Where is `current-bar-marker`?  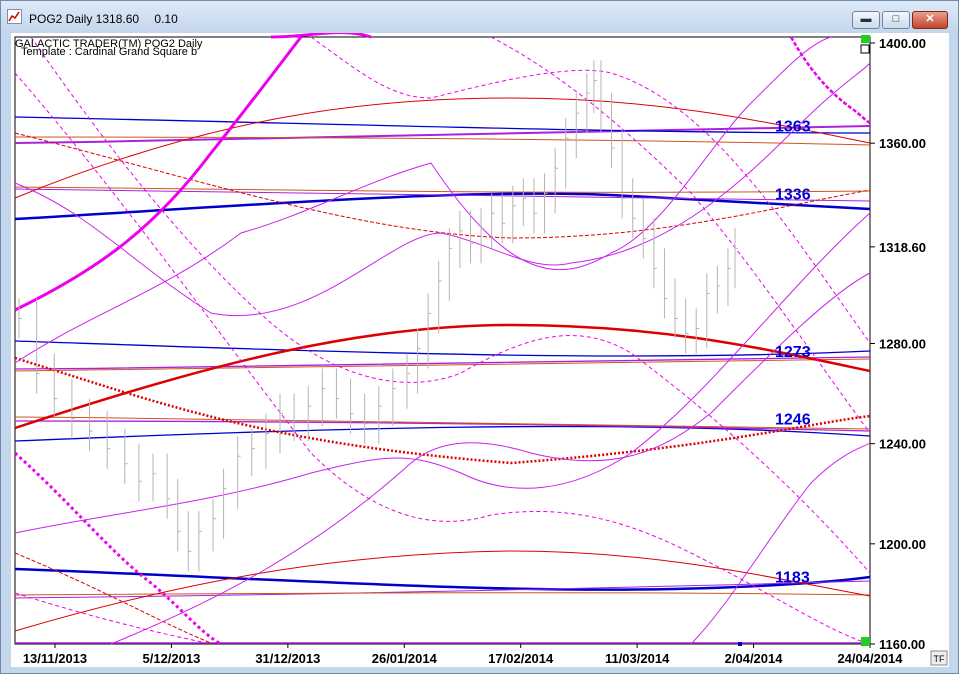 current-bar-marker is located at coordinates (740, 644).